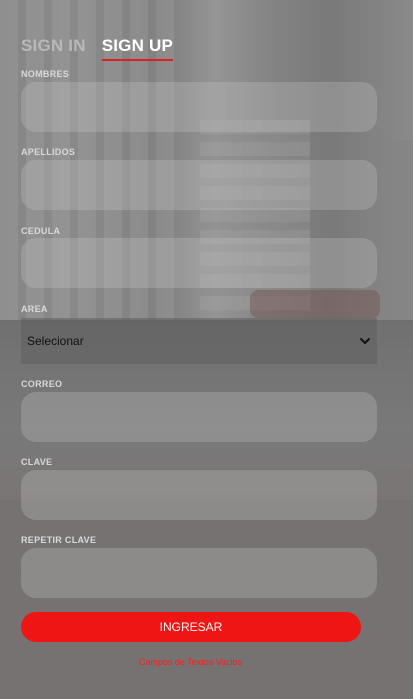 The height and width of the screenshot is (699, 413). Describe the element at coordinates (199, 495) in the screenshot. I see `clave-input` at that location.